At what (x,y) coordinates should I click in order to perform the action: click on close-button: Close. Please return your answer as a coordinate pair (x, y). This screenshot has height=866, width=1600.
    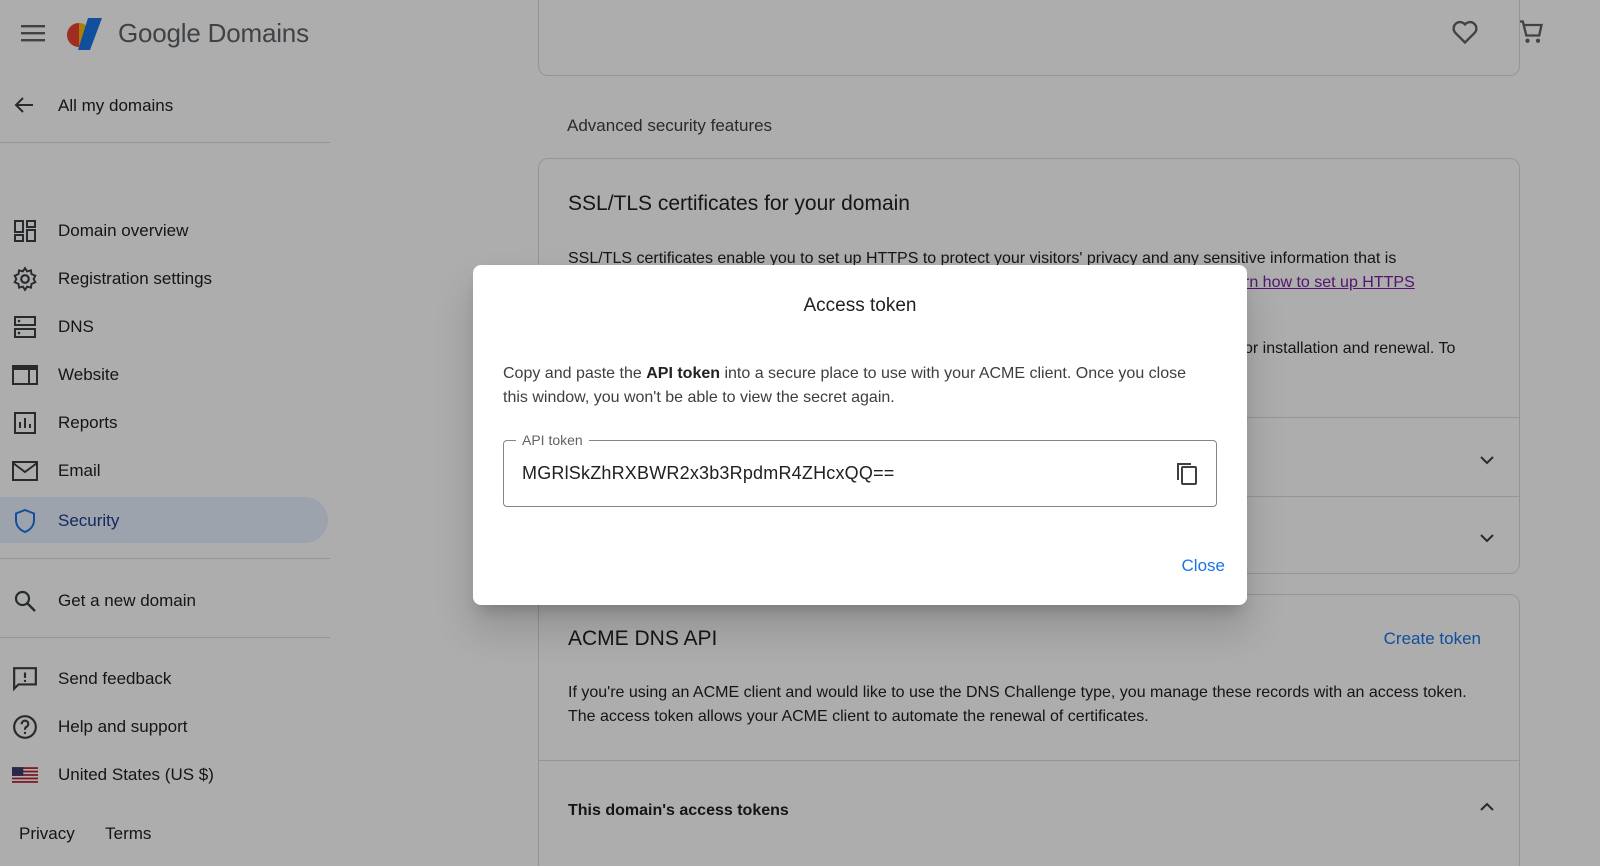
    Looking at the image, I should click on (1203, 566).